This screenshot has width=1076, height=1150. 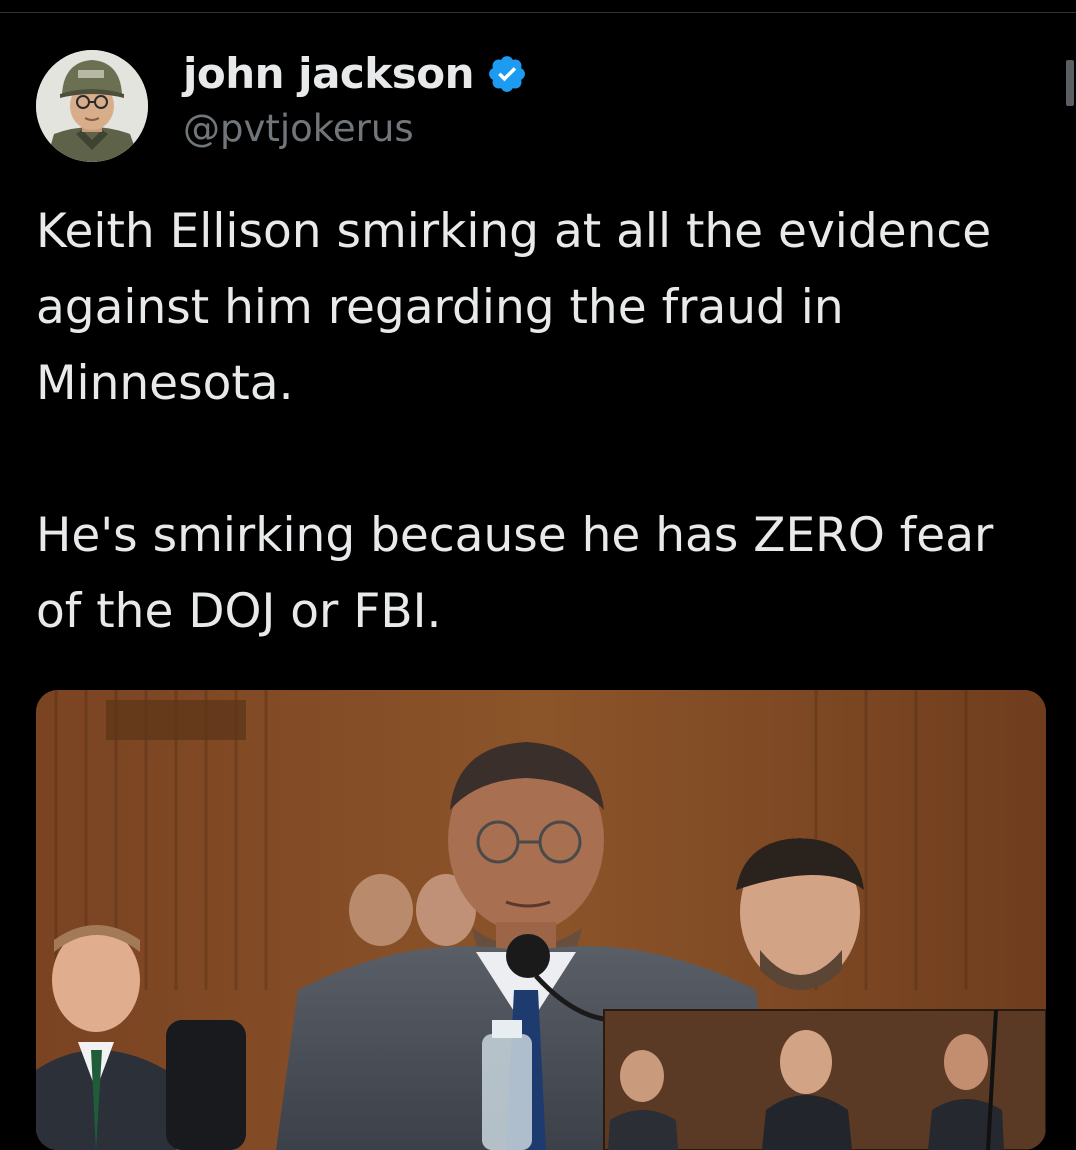 I want to click on author-display-name: john jackson, so click(x=329, y=74).